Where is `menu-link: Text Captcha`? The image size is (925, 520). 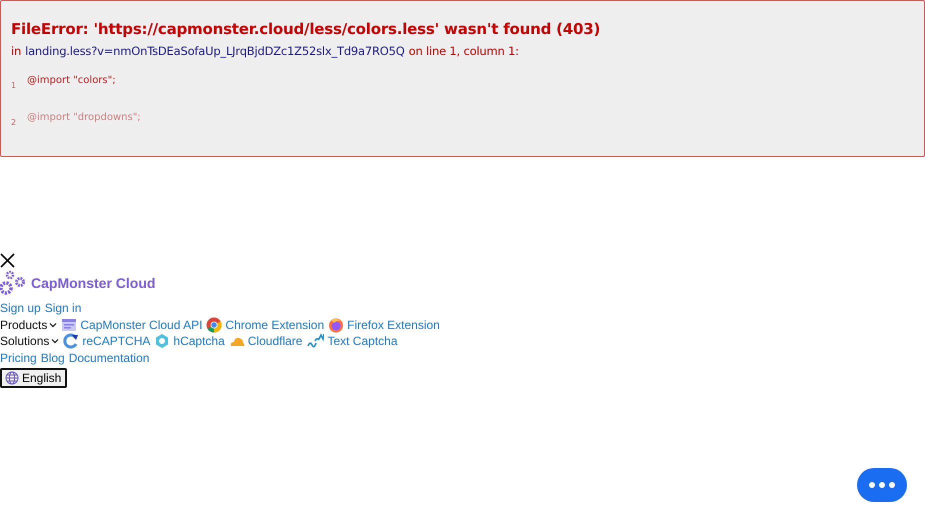 menu-link: Text Captcha is located at coordinates (352, 341).